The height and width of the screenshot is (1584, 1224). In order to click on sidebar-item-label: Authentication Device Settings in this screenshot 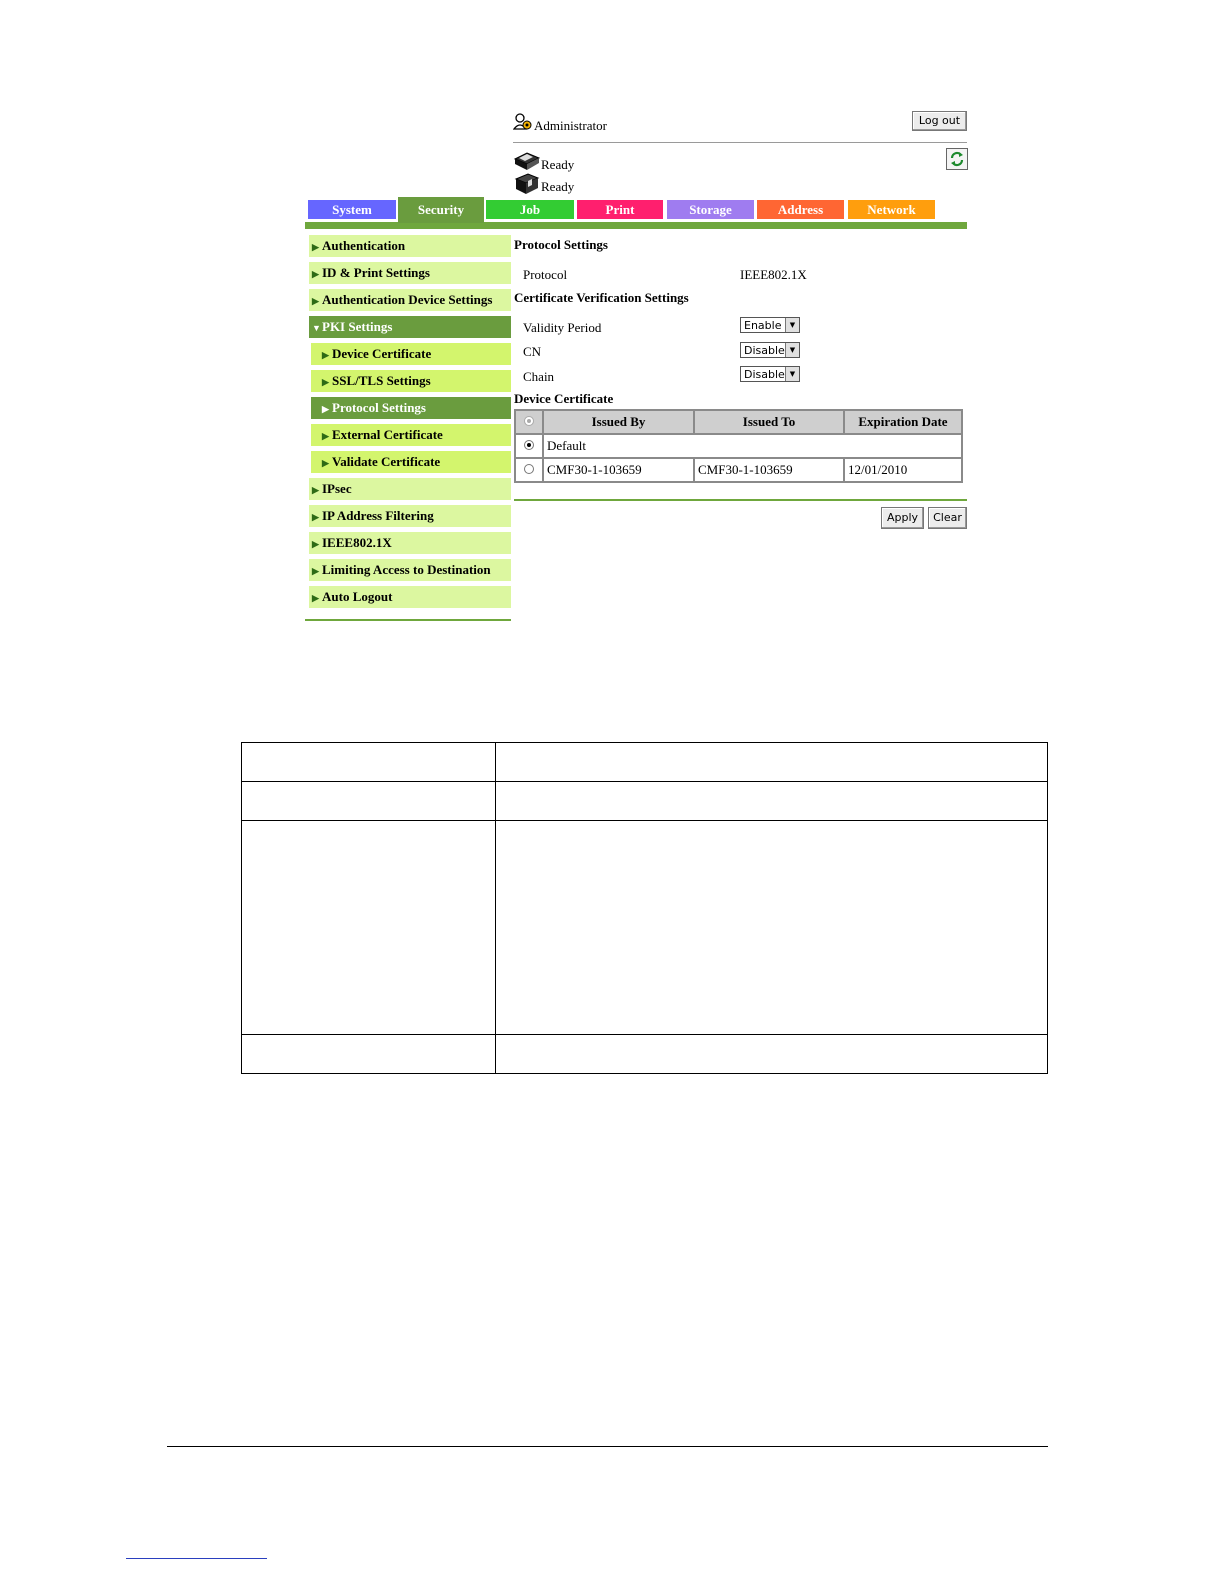, I will do `click(407, 299)`.